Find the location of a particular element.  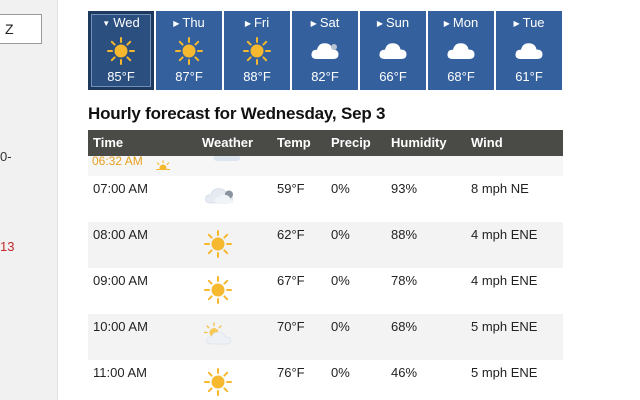

cell-temp: 70°F is located at coordinates (291, 326).